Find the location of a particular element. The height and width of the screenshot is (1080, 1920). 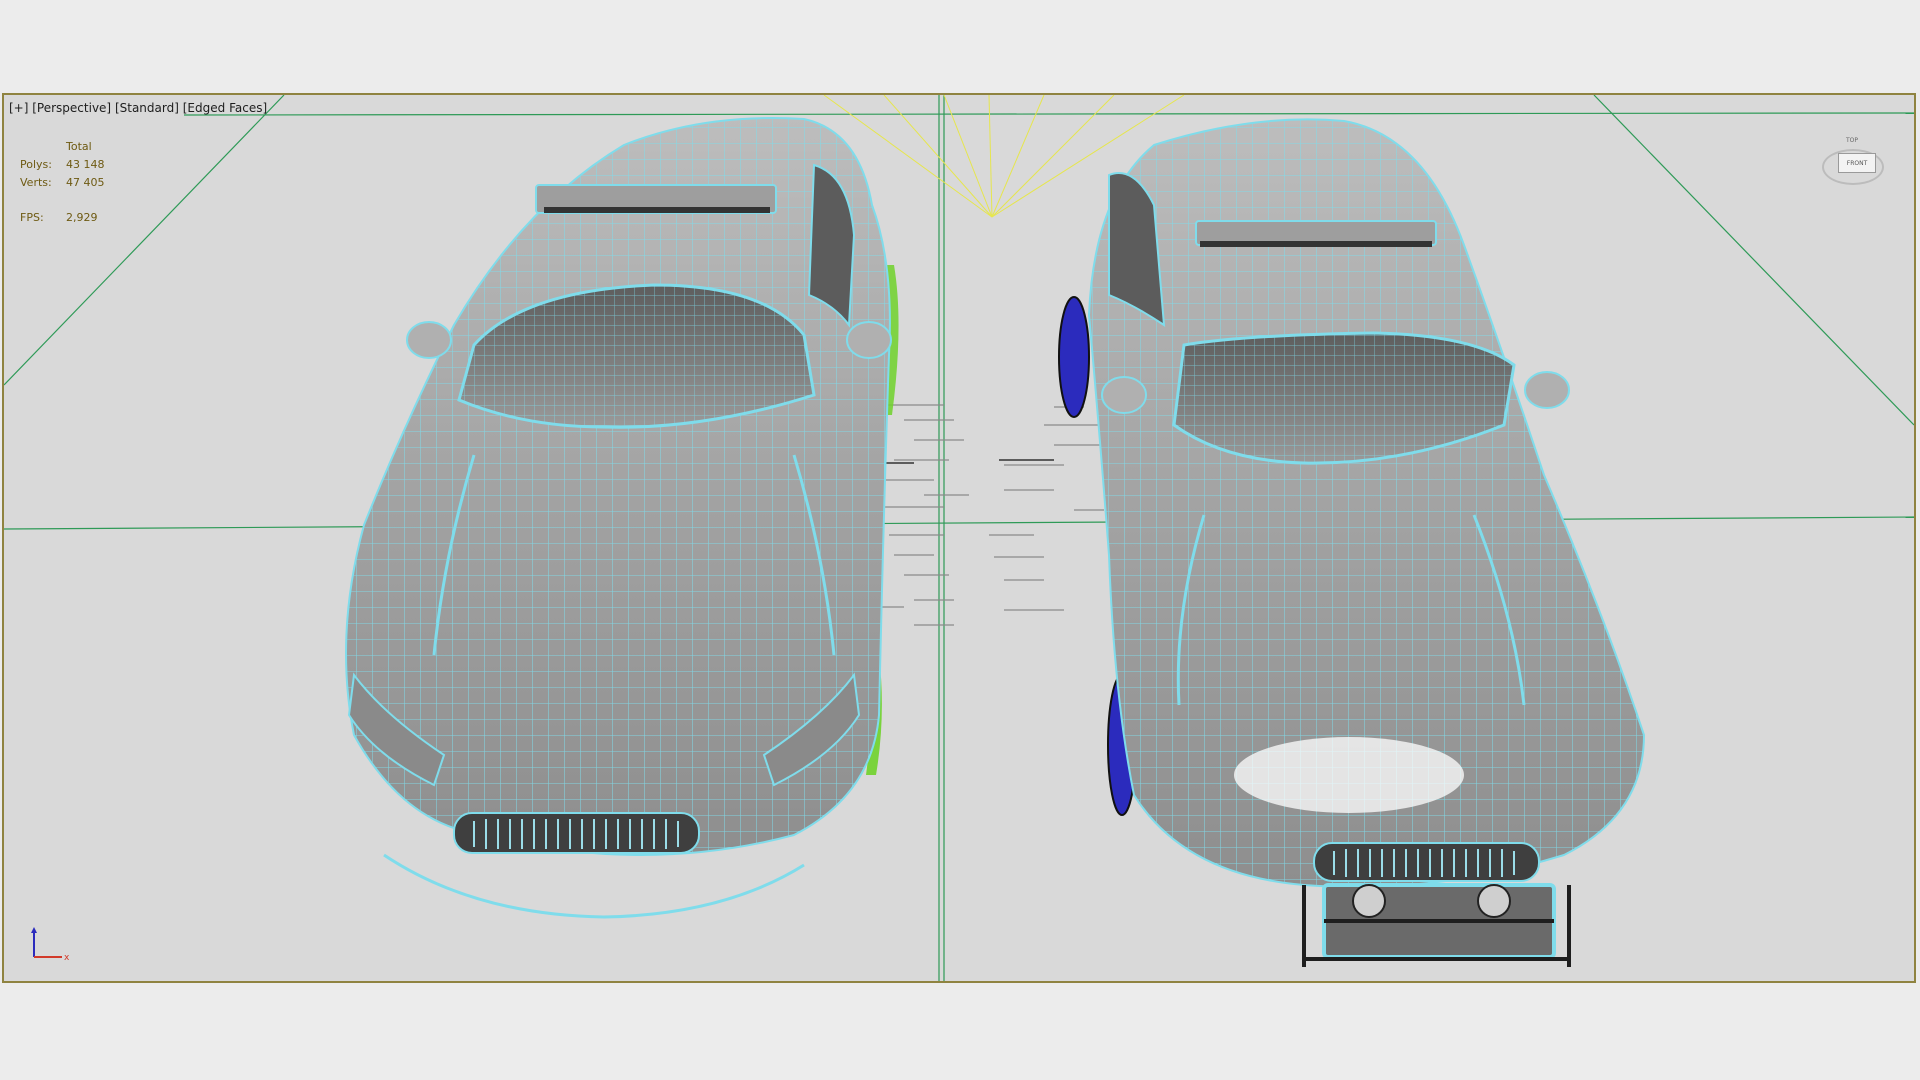

axis-tripod-icon: x is located at coordinates (50, 945).